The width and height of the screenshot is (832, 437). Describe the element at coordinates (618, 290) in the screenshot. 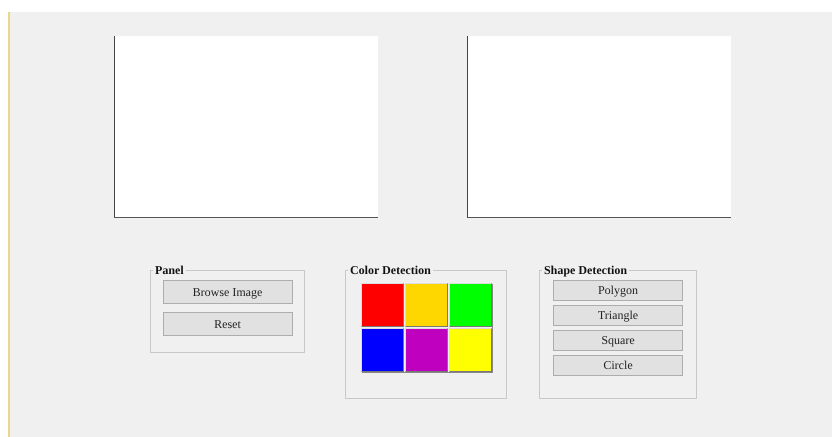

I see `shape-button: Polygon` at that location.